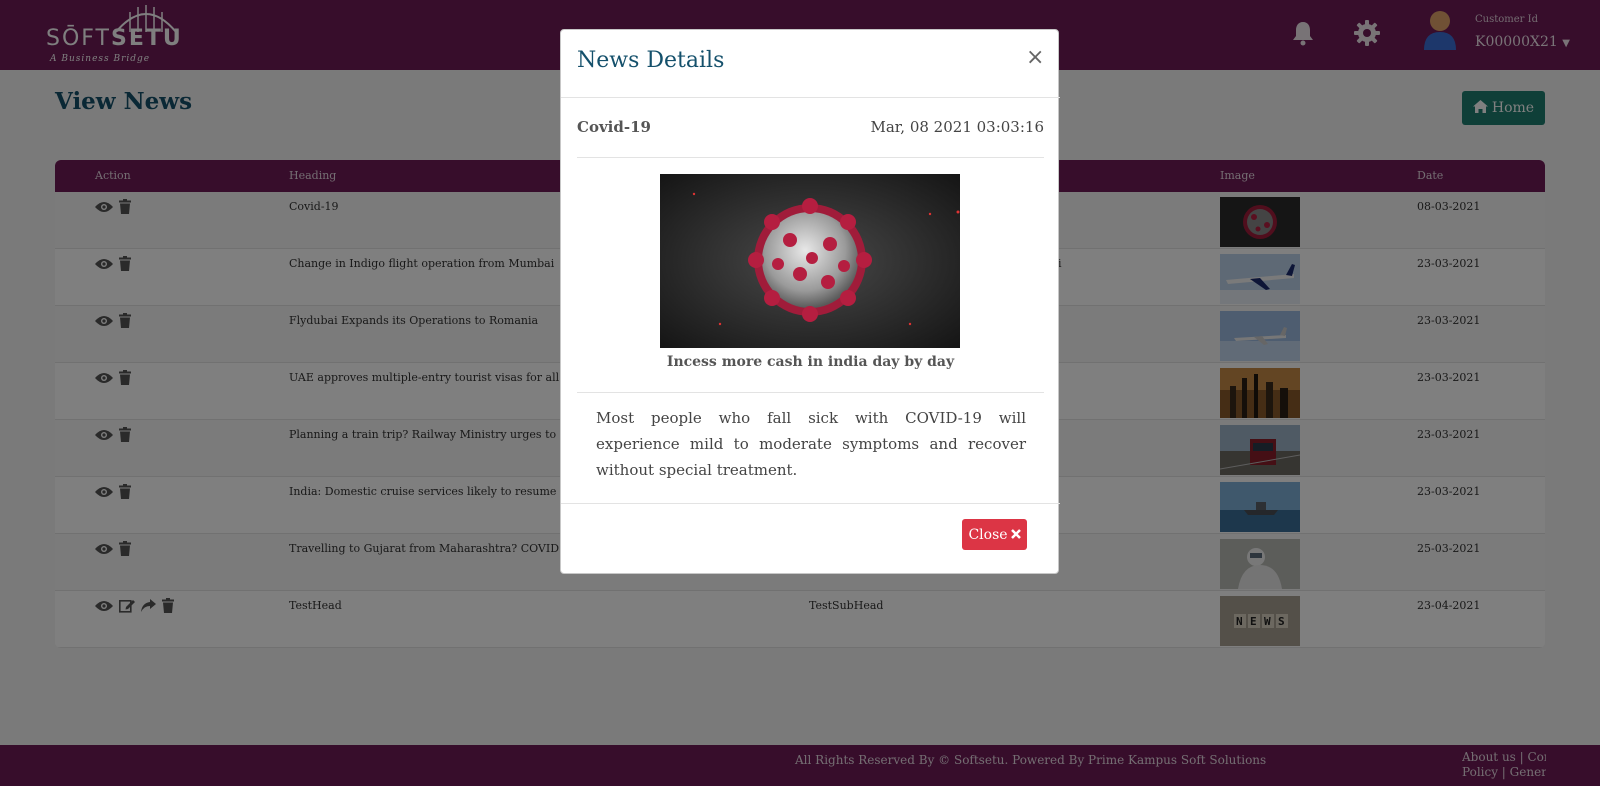 The image size is (1600, 786). What do you see at coordinates (957, 127) in the screenshot?
I see `modal-news-datetime: Mar, 08 2021 03:03:16` at bounding box center [957, 127].